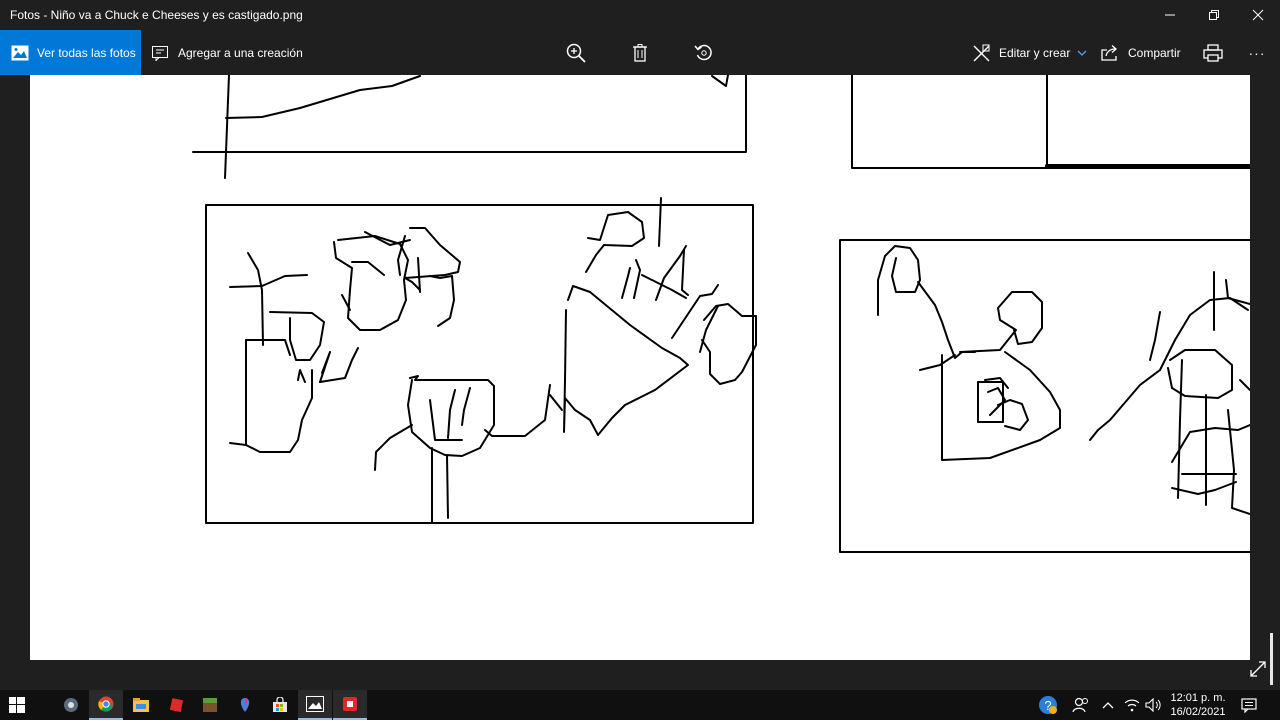 The width and height of the screenshot is (1280, 720). I want to click on balloon-icon, so click(245, 705).